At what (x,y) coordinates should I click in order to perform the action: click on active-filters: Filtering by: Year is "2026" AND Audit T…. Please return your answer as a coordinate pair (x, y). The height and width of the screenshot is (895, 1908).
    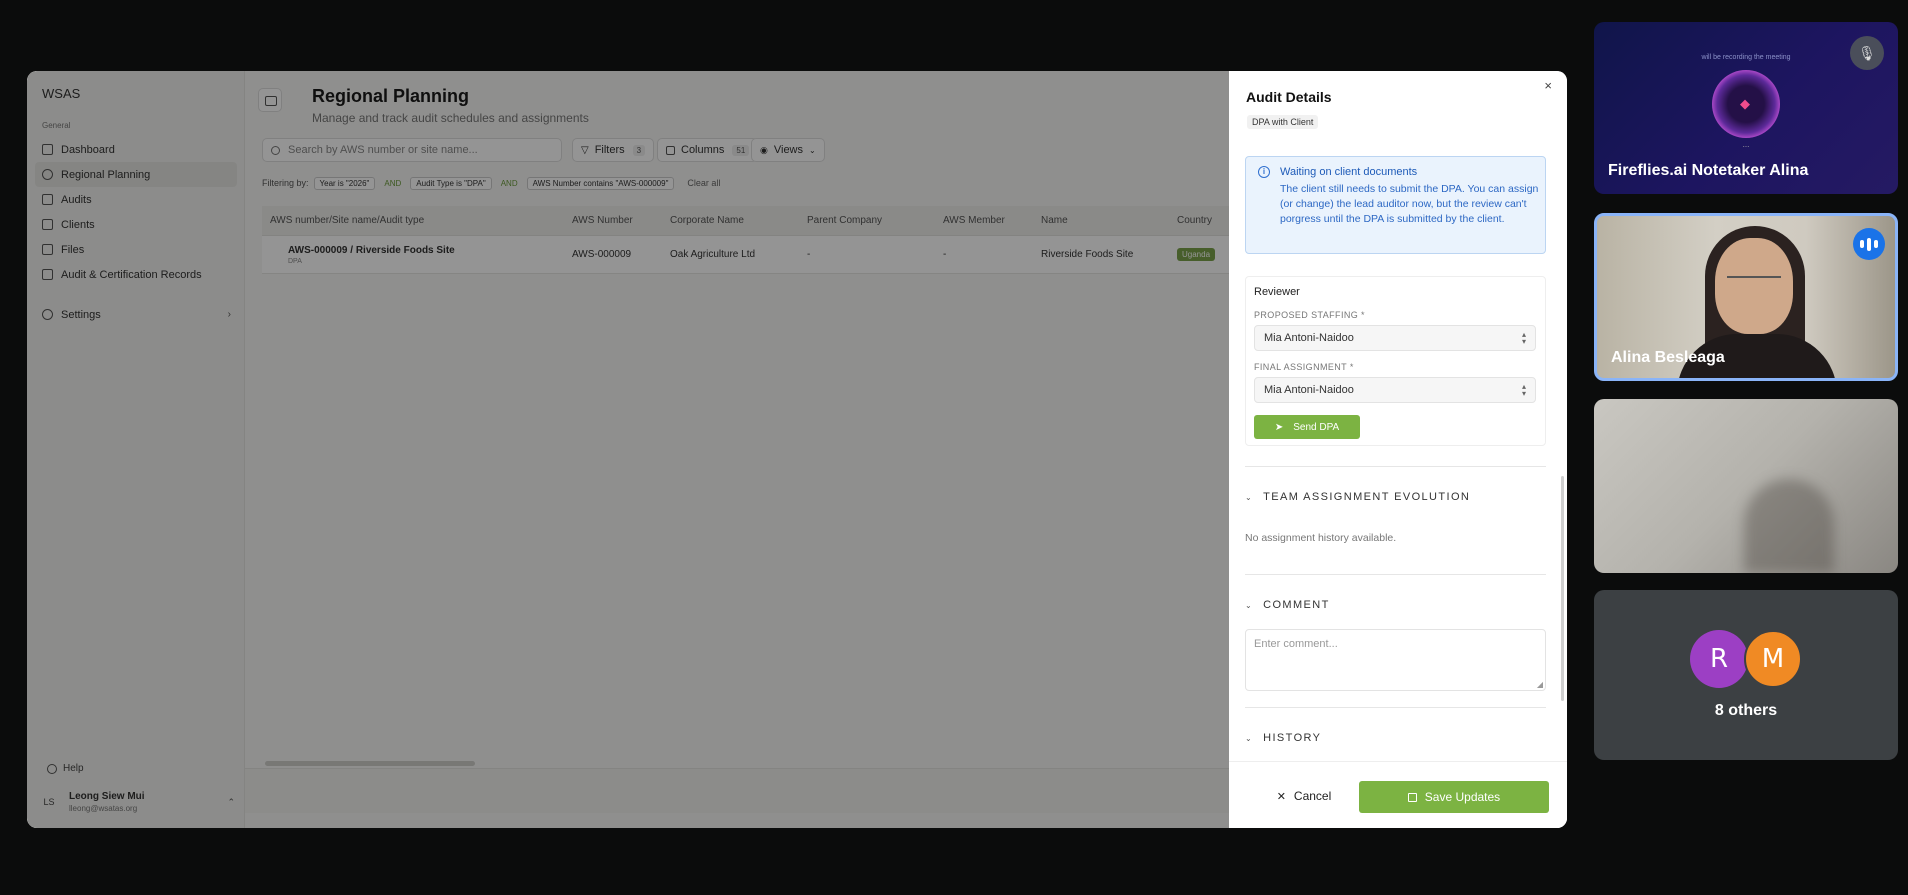
    Looking at the image, I should click on (491, 183).